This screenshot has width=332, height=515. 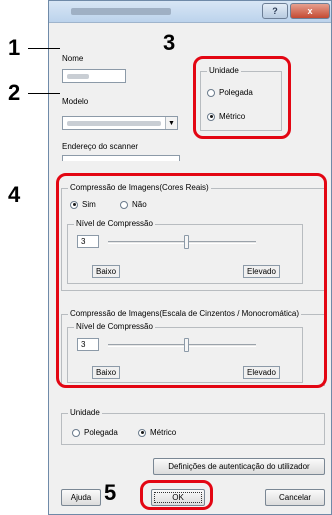 What do you see at coordinates (100, 146) in the screenshot?
I see `endereco-label: Endereço do scanner` at bounding box center [100, 146].